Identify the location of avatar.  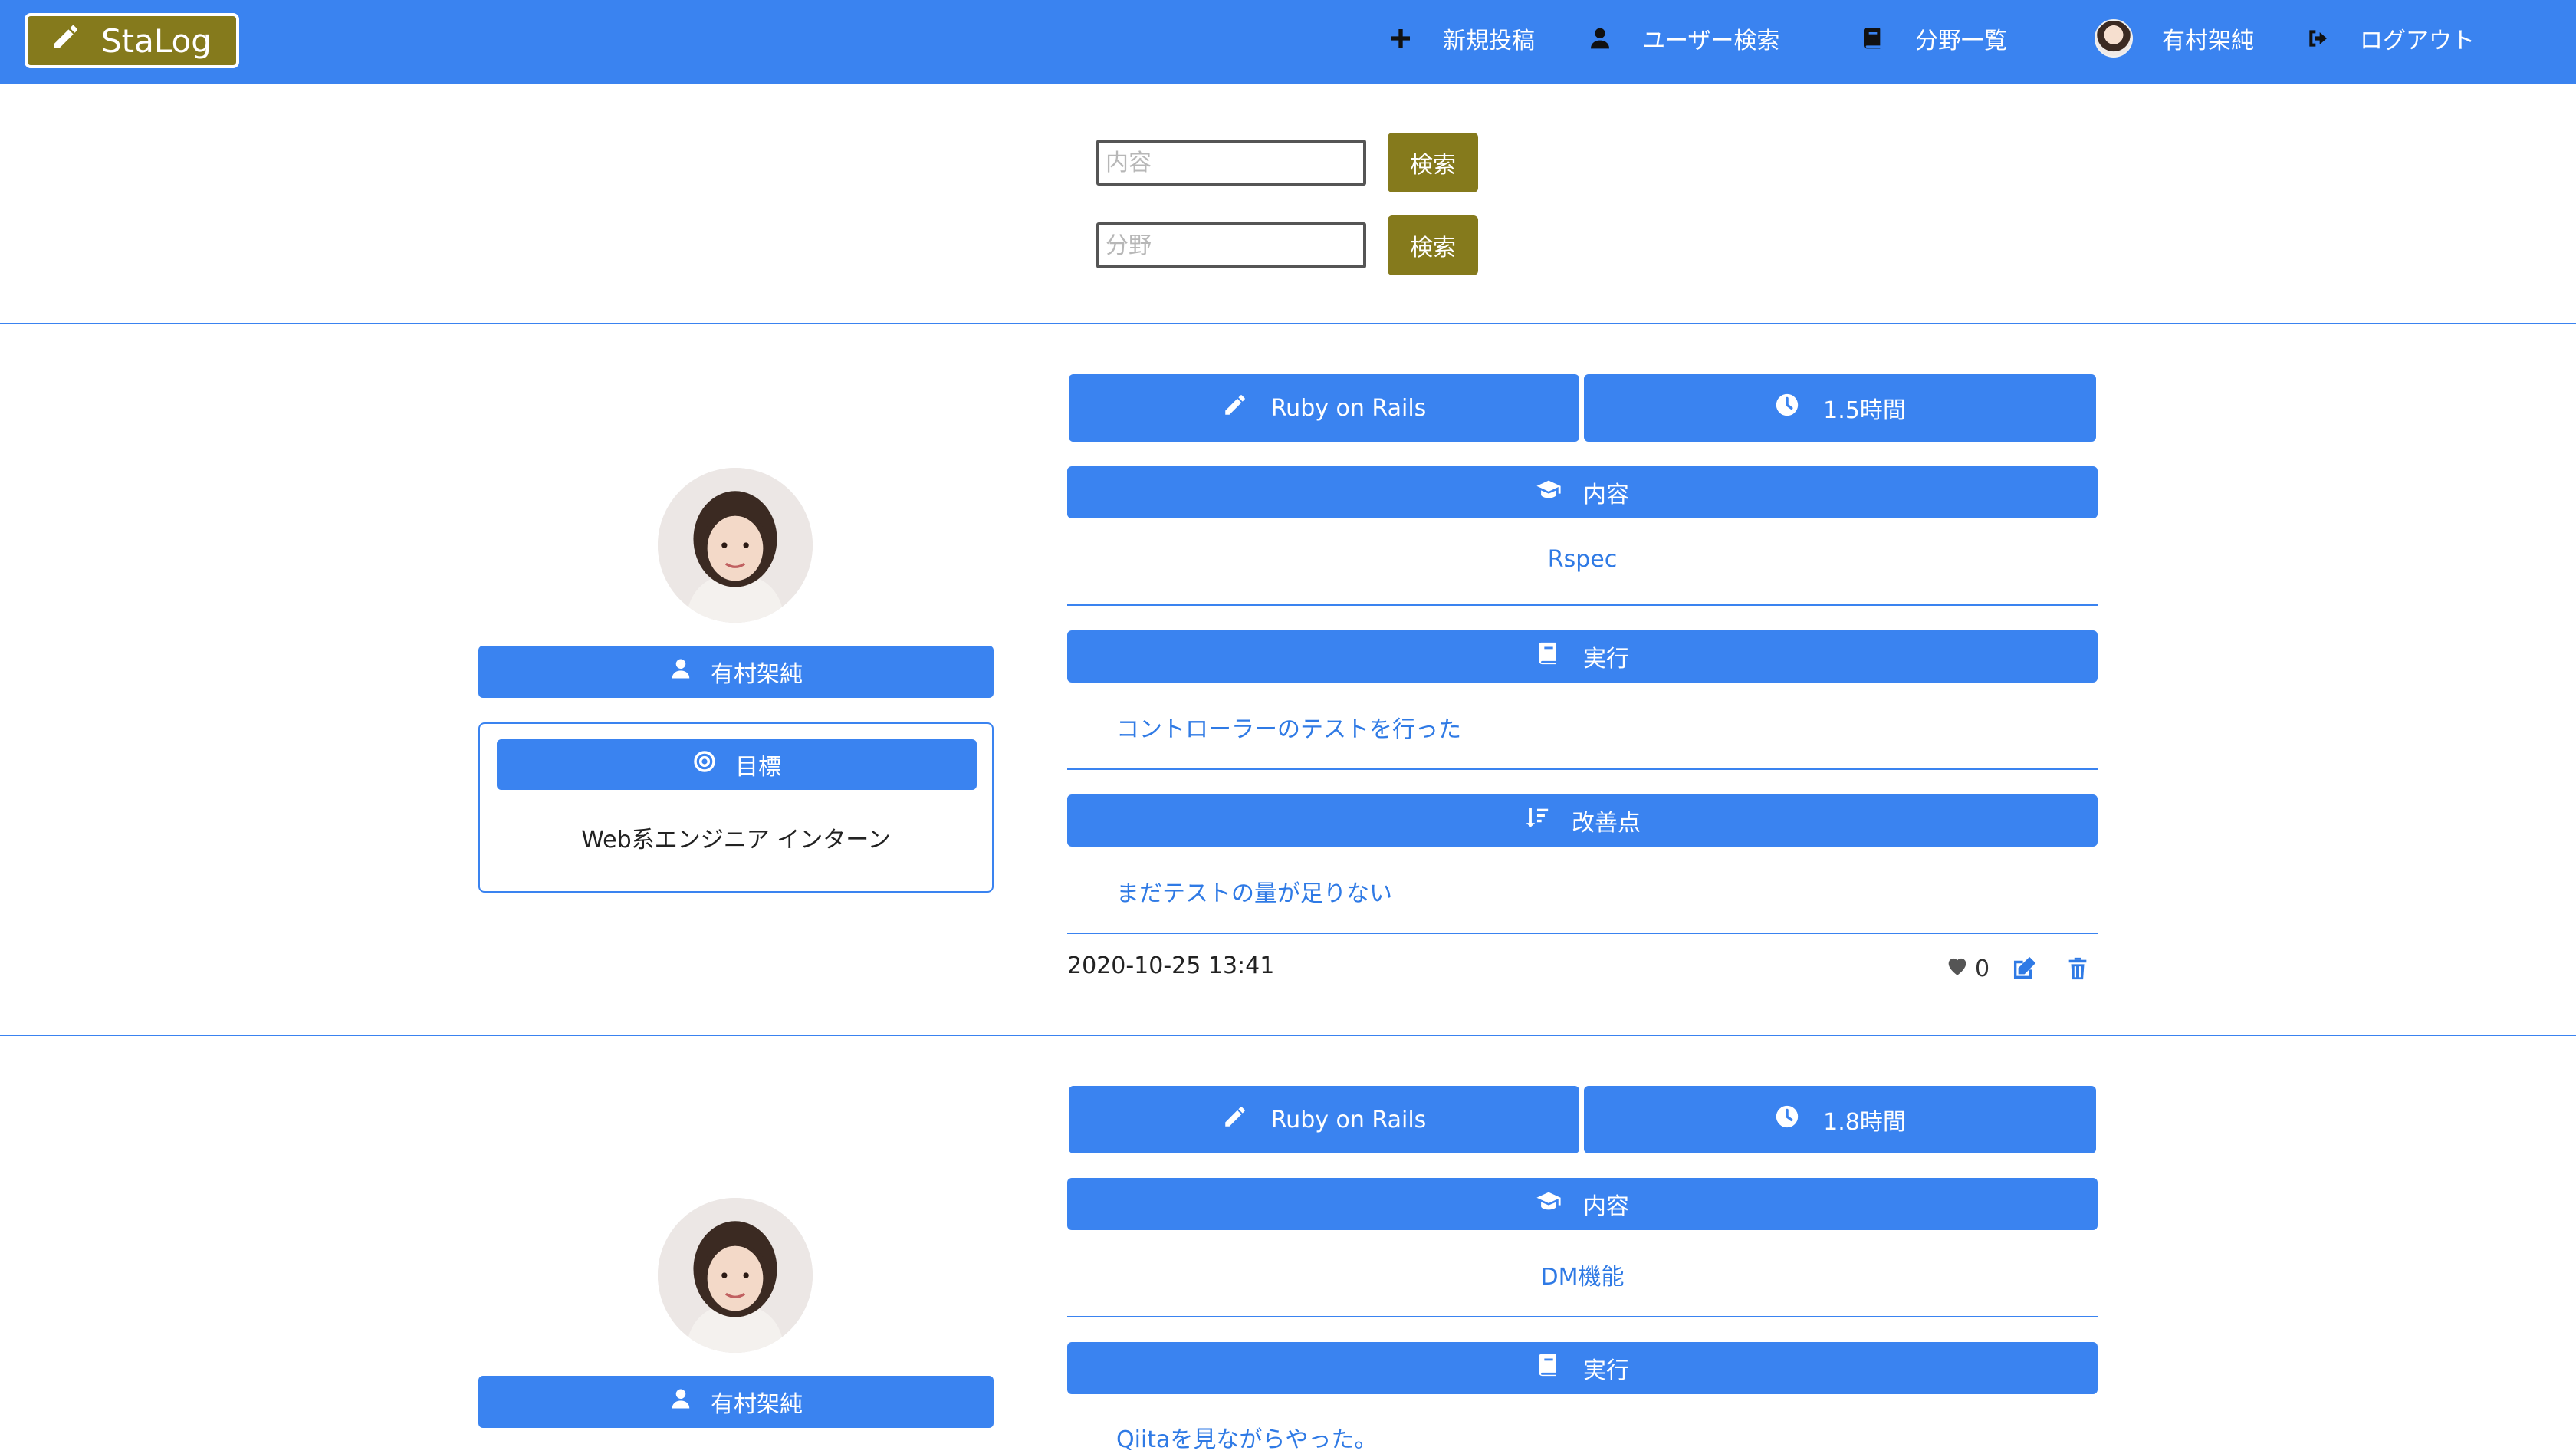
(2114, 38).